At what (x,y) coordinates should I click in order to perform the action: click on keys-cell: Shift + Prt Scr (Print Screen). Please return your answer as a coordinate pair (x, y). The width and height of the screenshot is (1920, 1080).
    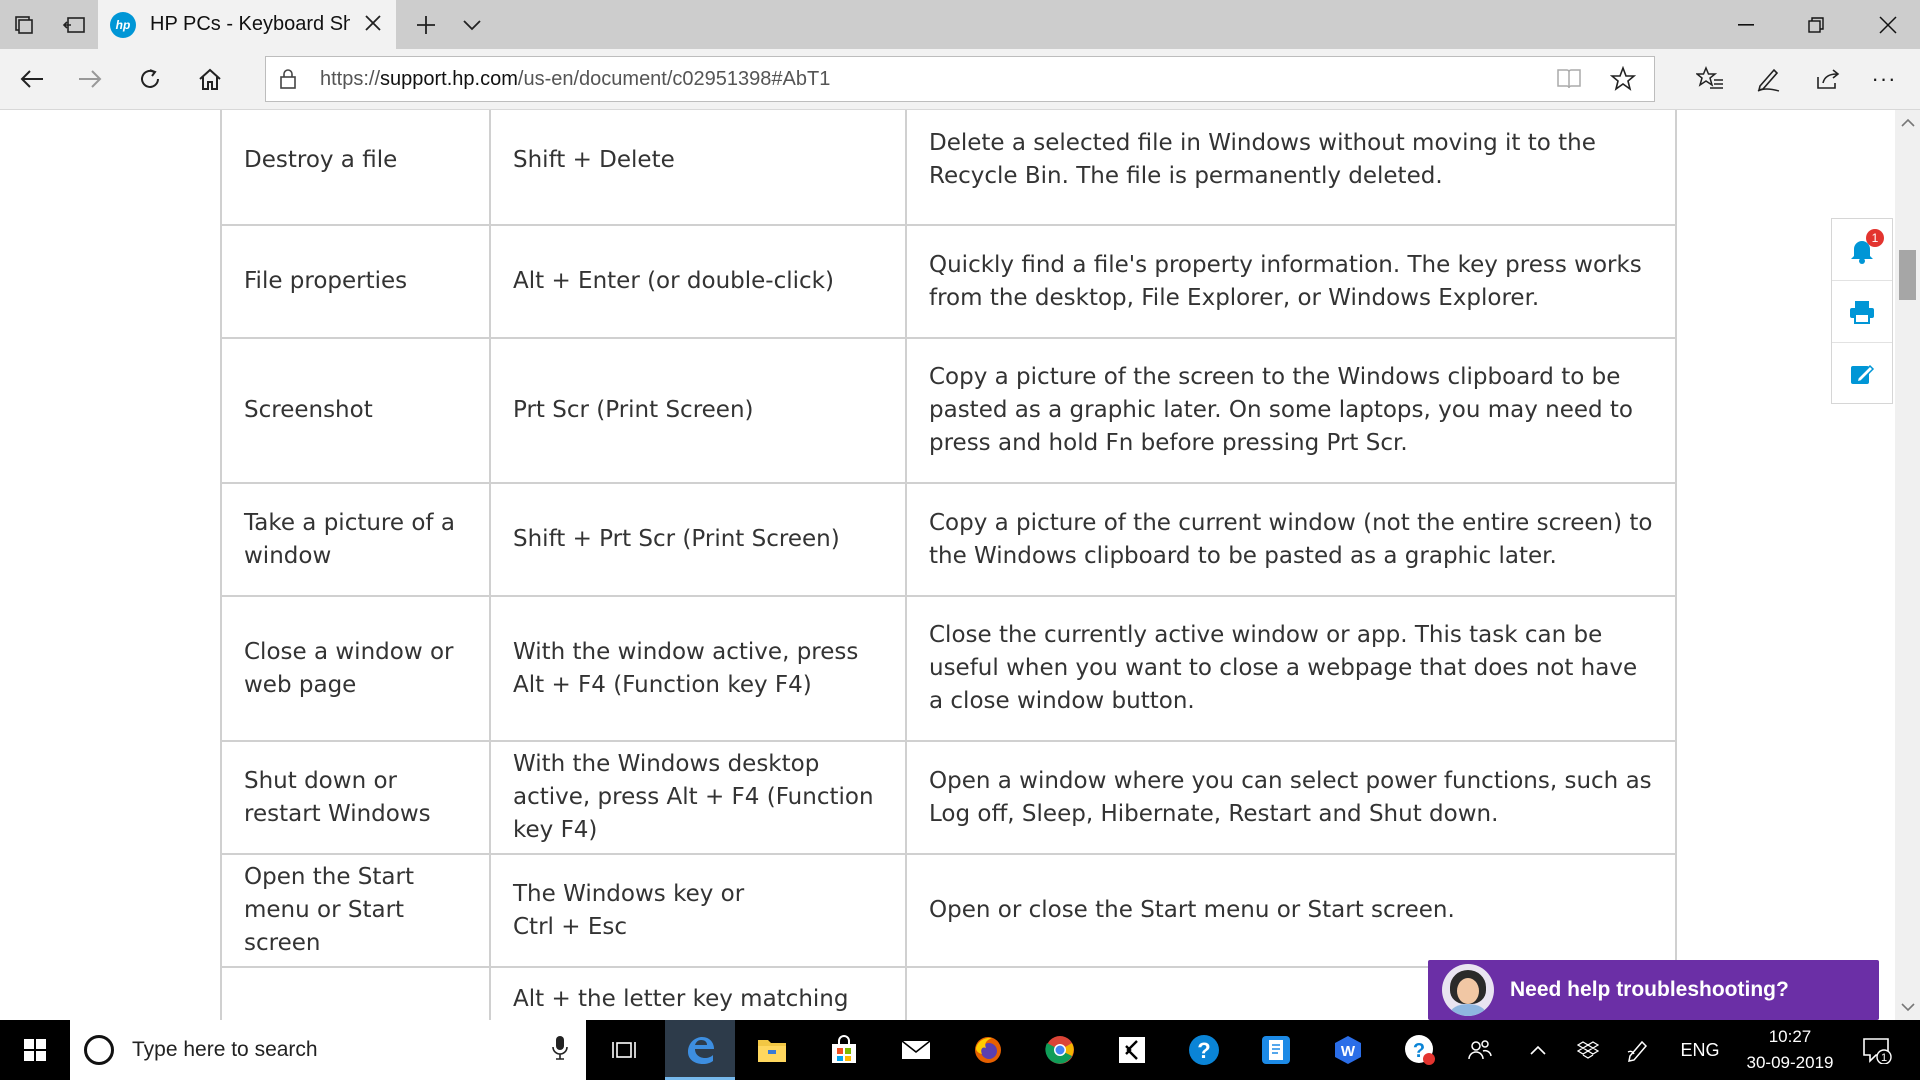
    Looking at the image, I should click on (698, 539).